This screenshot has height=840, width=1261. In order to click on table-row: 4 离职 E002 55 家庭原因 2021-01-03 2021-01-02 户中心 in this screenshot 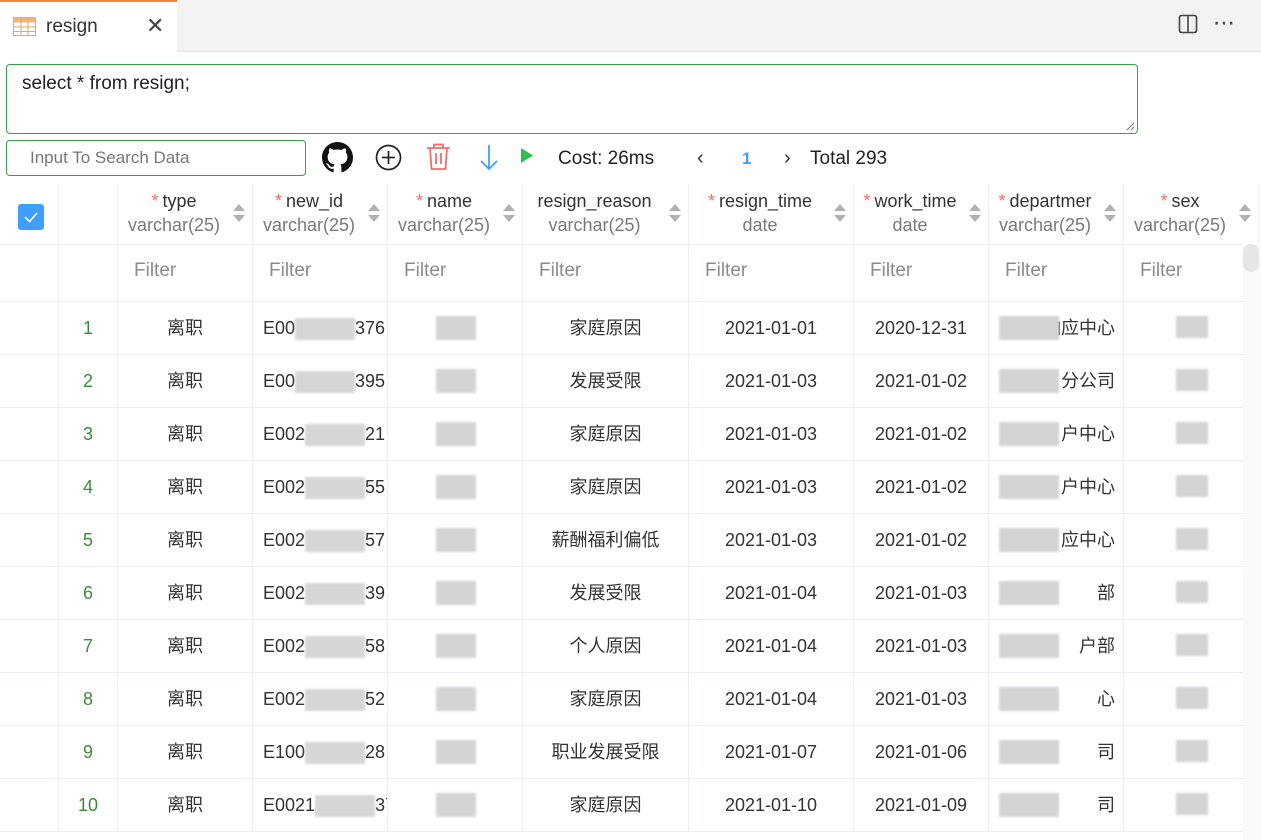, I will do `click(622, 487)`.